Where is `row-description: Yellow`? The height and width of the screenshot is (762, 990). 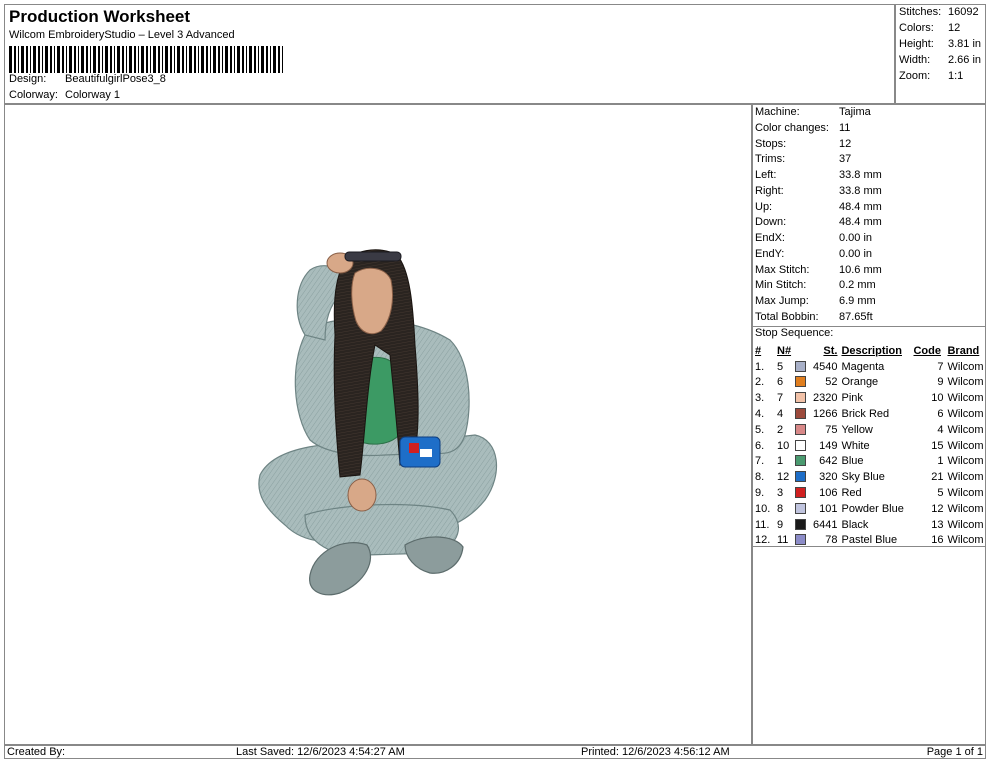 row-description: Yellow is located at coordinates (857, 429).